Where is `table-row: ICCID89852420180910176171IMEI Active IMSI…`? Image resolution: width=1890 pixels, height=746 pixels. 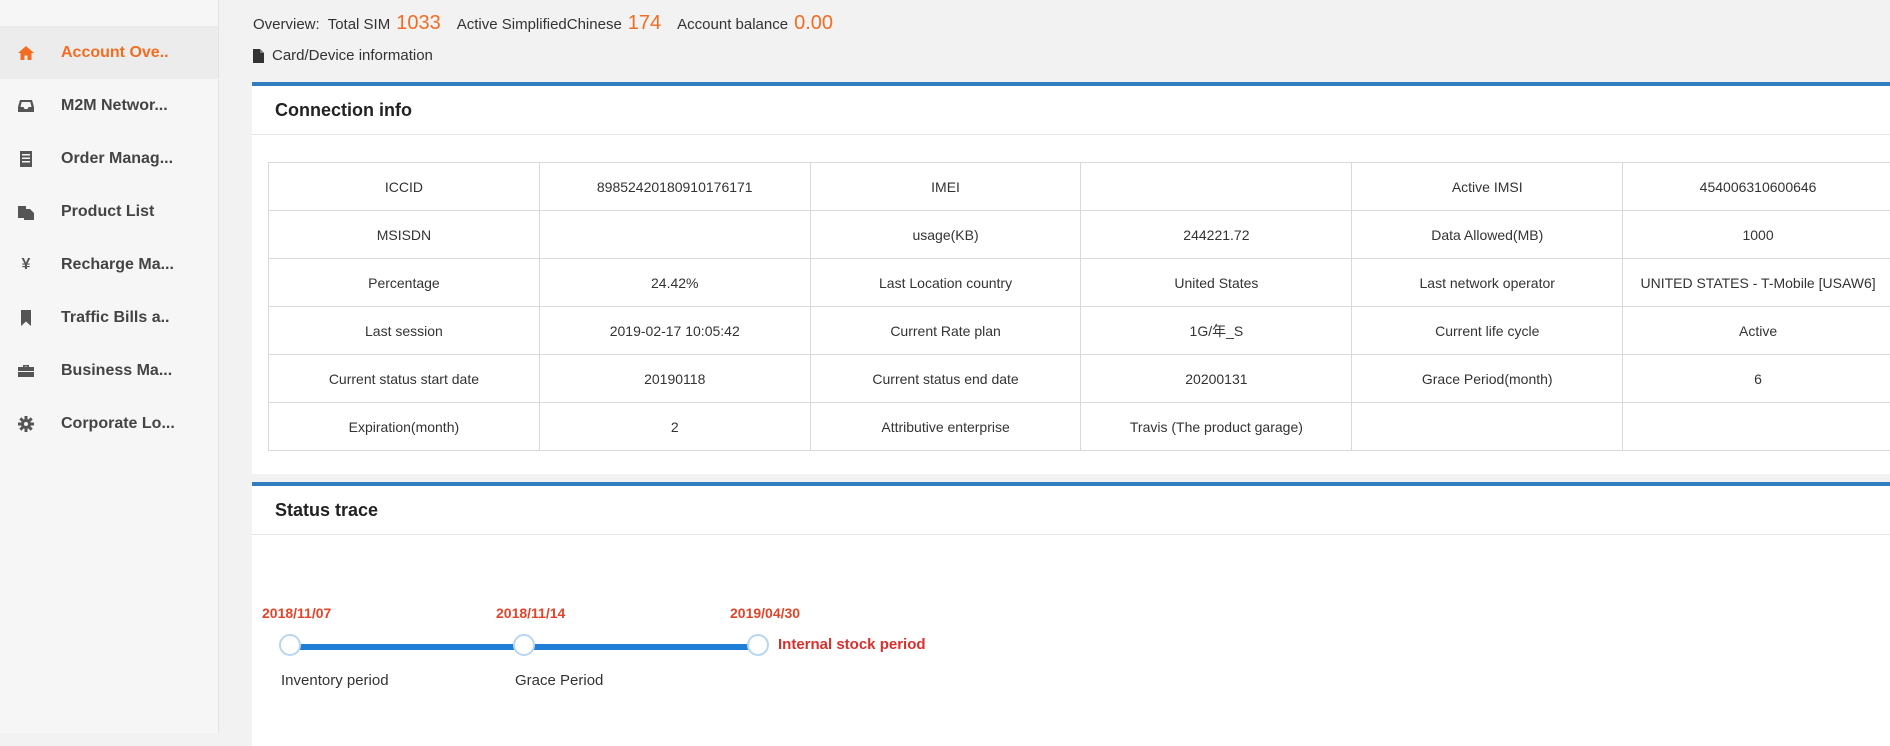 table-row: ICCID89852420180910176171IMEI Active IMSI… is located at coordinates (1079, 187).